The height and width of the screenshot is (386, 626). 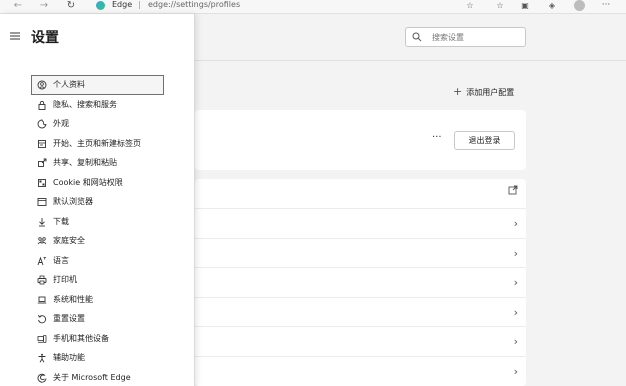 I want to click on nav-item-start-home: 开始、主页和新建标签页, so click(x=97, y=144).